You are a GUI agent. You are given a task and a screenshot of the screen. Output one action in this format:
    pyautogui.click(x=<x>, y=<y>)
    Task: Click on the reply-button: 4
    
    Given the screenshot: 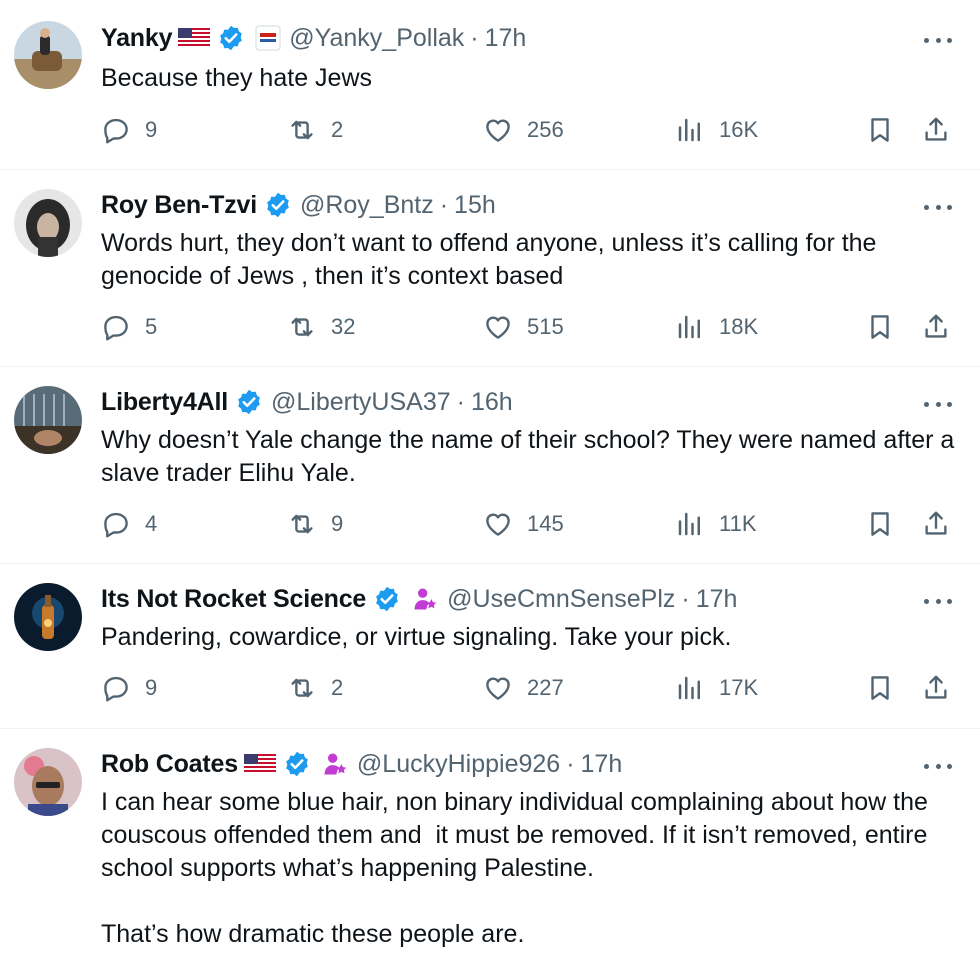 What is the action you would take?
    pyautogui.click(x=129, y=524)
    